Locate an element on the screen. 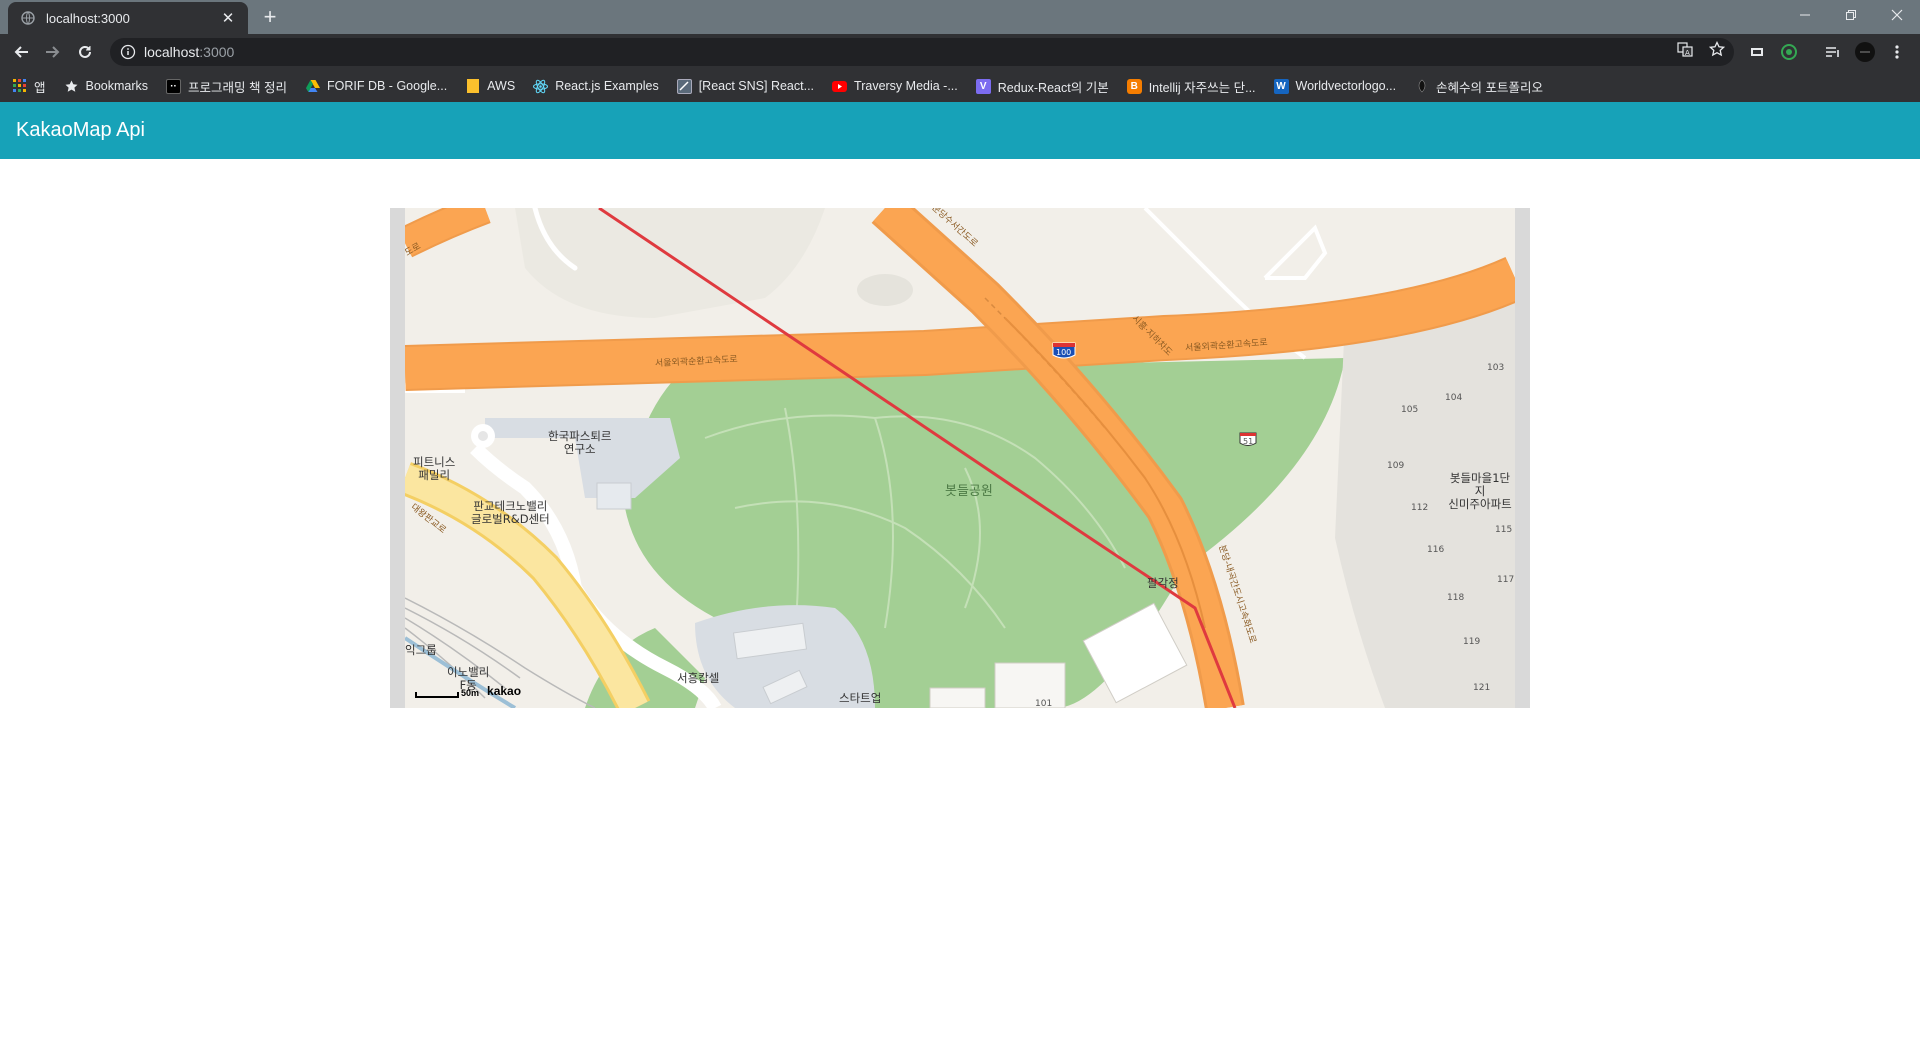 The image size is (1920, 1050). kebab-menu-icon is located at coordinates (1897, 52).